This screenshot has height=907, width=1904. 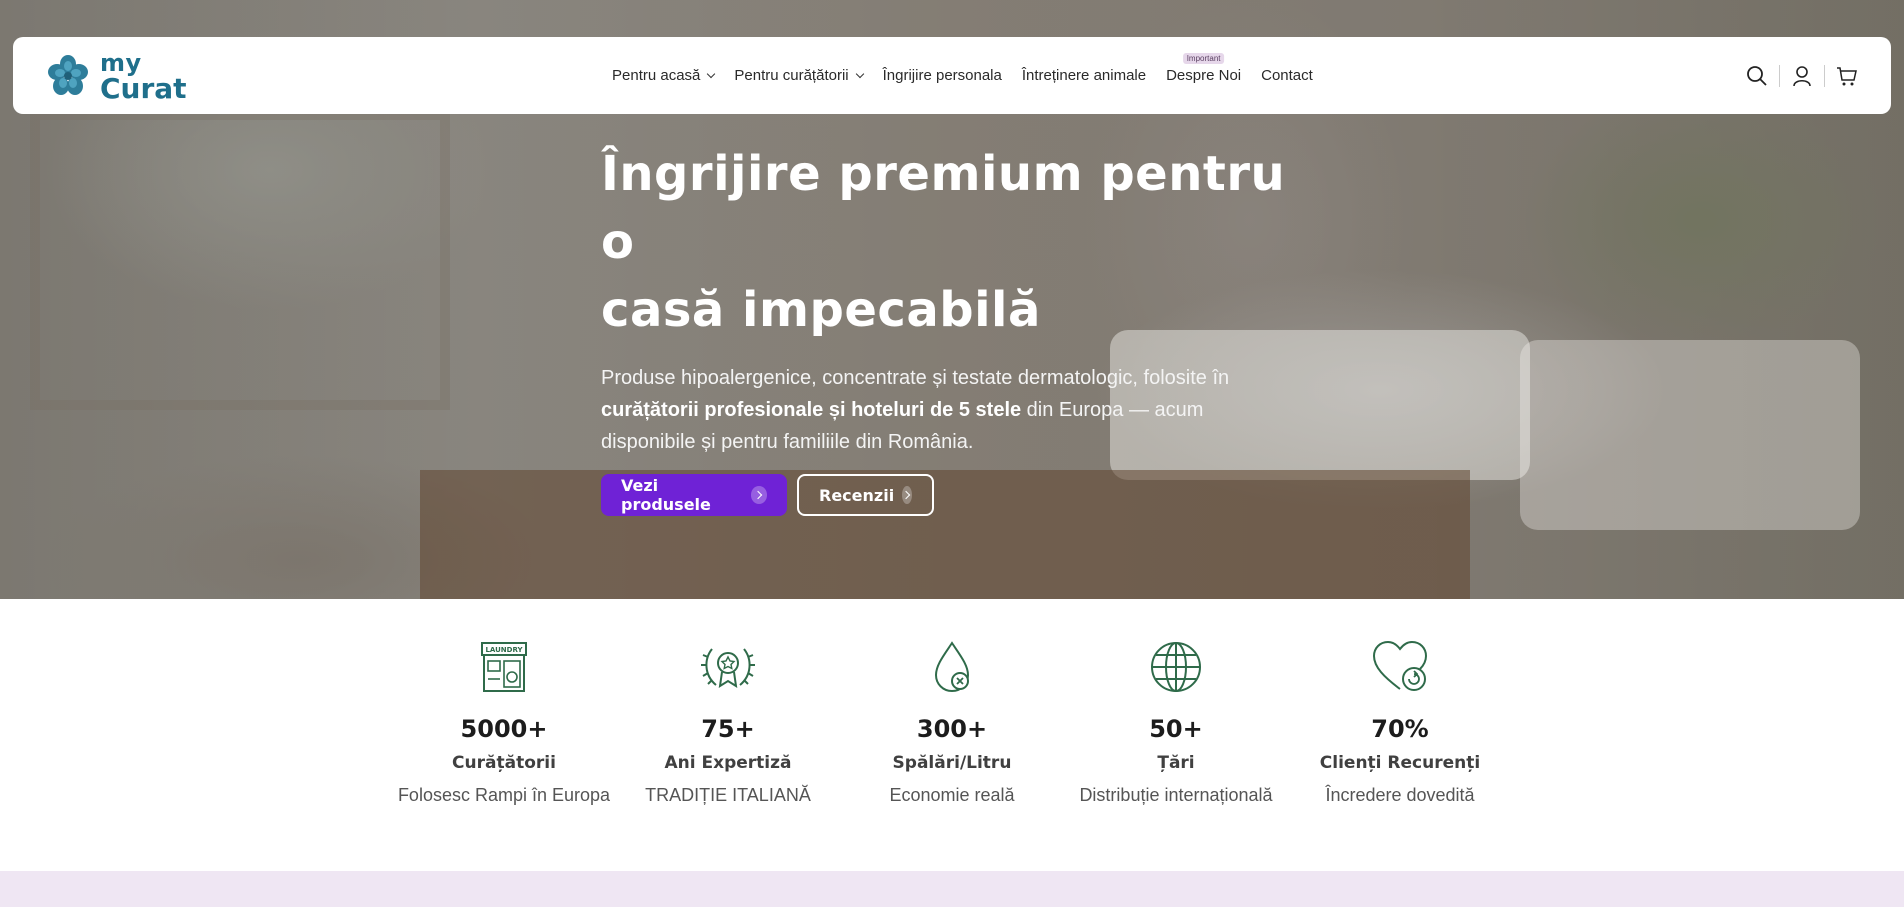 What do you see at coordinates (1176, 729) in the screenshot?
I see `stat-value: 50+` at bounding box center [1176, 729].